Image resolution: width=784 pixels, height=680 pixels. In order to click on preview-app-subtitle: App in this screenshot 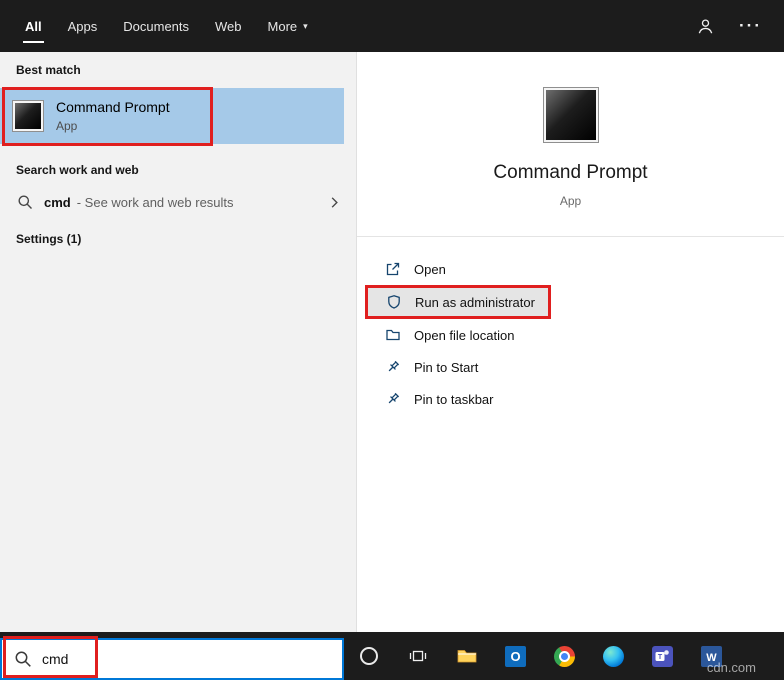, I will do `click(570, 201)`.